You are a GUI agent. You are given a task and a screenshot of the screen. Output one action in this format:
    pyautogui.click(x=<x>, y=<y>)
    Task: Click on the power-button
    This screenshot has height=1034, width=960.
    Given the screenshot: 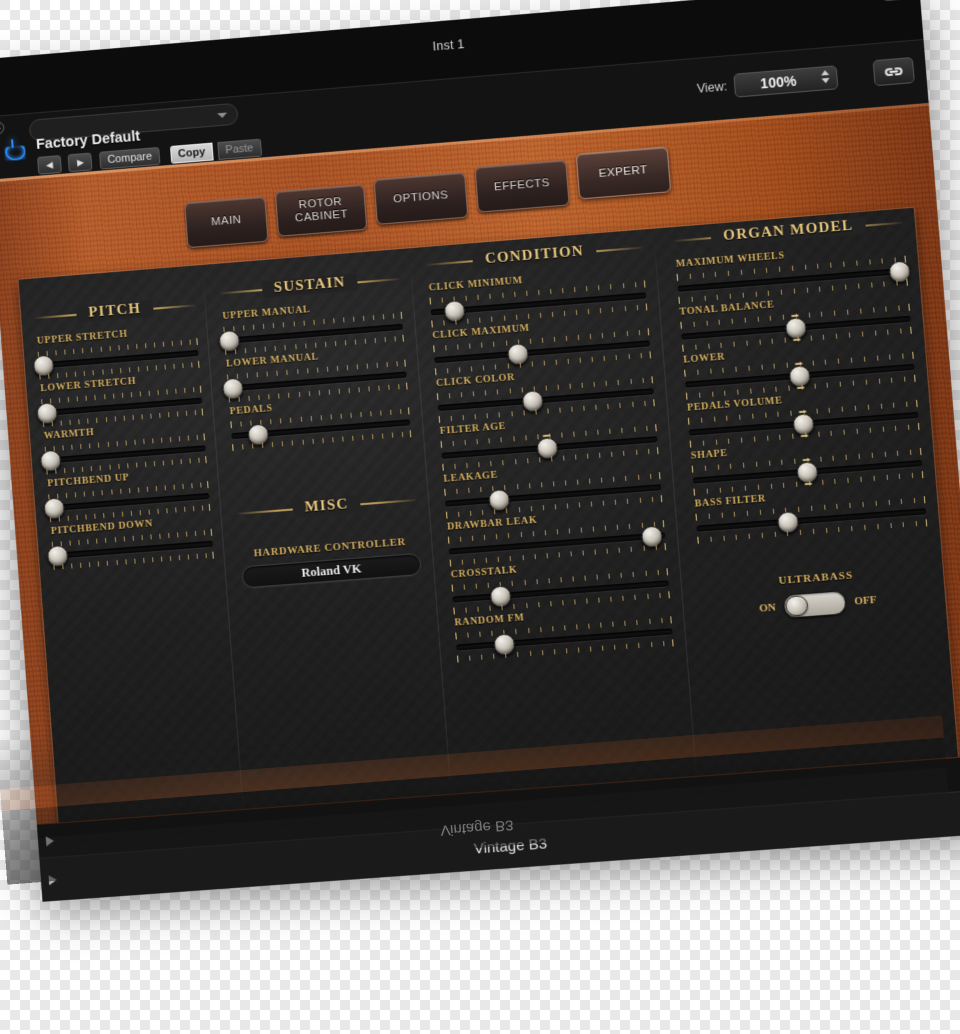 What is the action you would take?
    pyautogui.click(x=13, y=148)
    